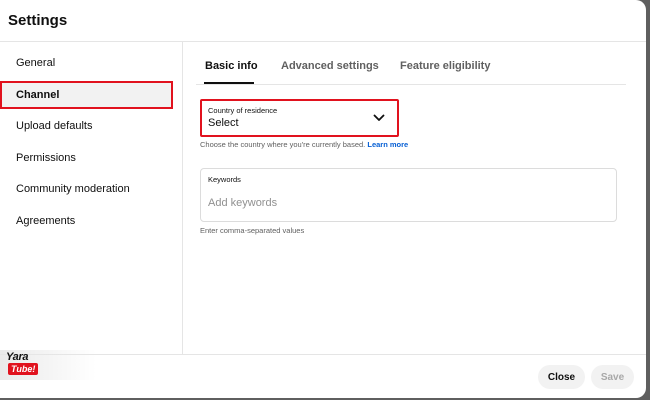 The height and width of the screenshot is (400, 650). What do you see at coordinates (445, 66) in the screenshot?
I see `tab-feature-eligibility: Feature eligibility` at bounding box center [445, 66].